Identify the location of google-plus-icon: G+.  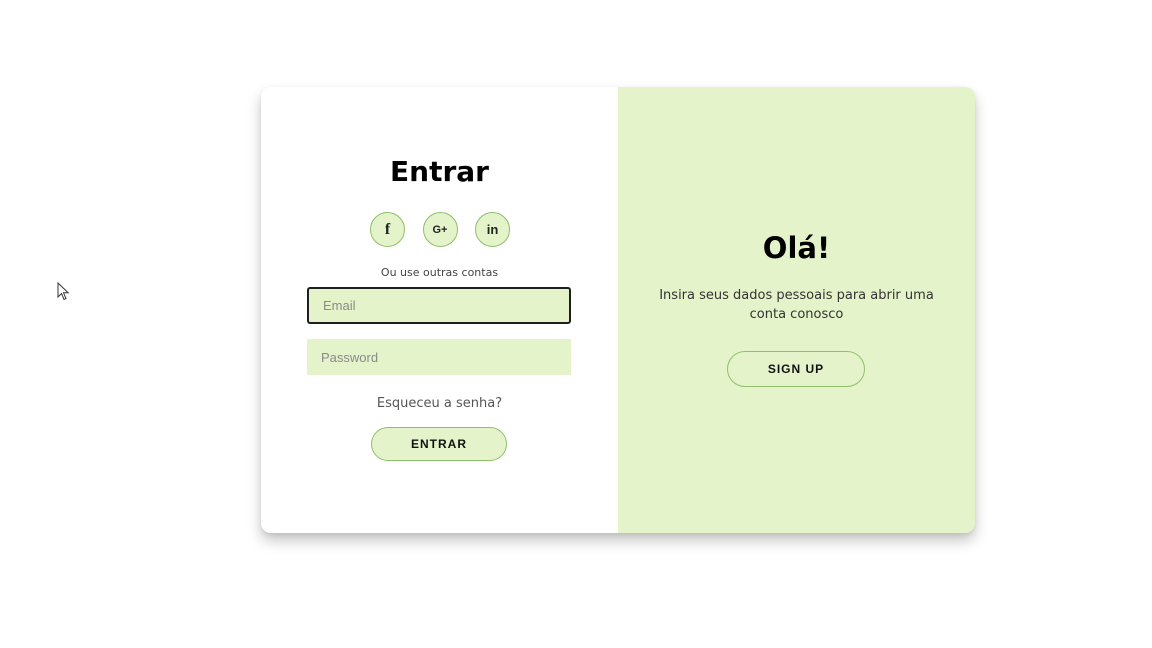
(440, 229).